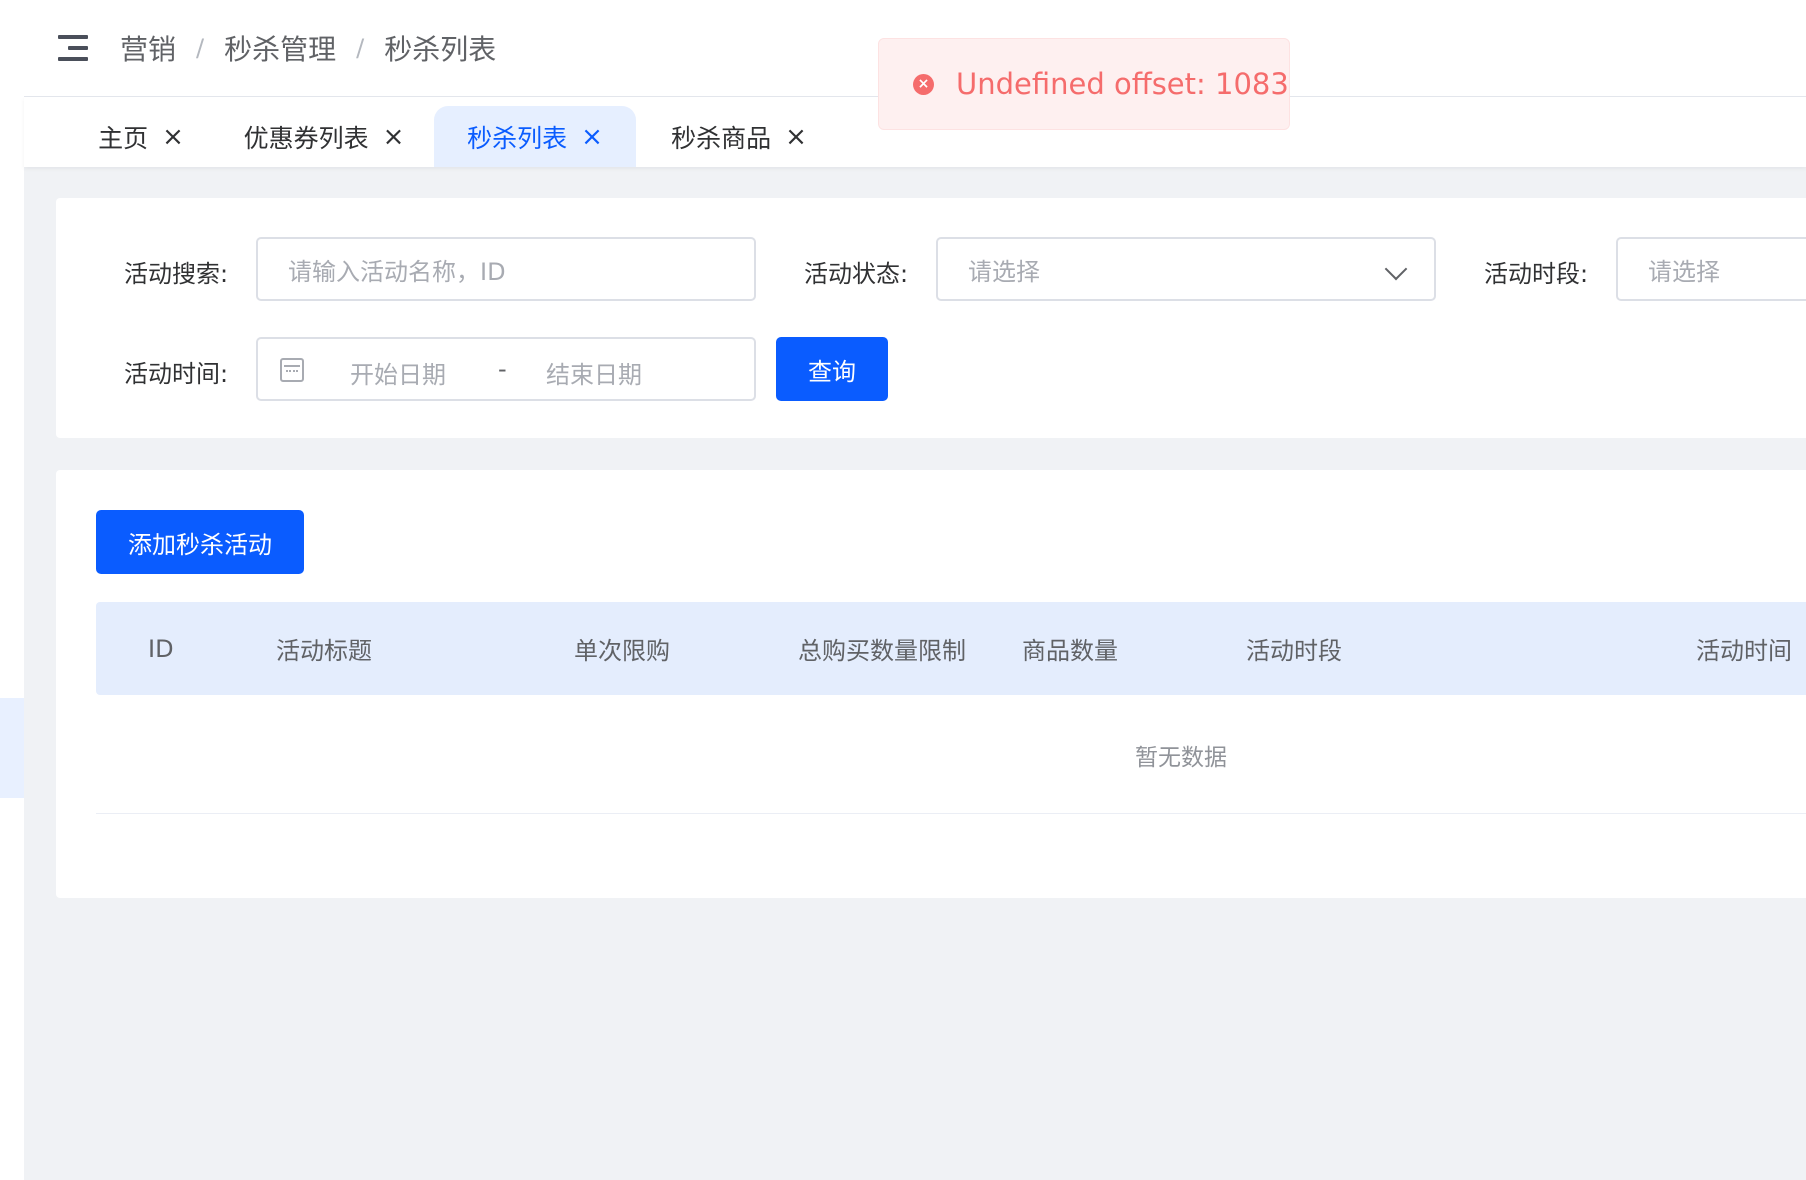 The width and height of the screenshot is (1806, 1180). Describe the element at coordinates (1396, 269) in the screenshot. I see `chevron-down-icon` at that location.